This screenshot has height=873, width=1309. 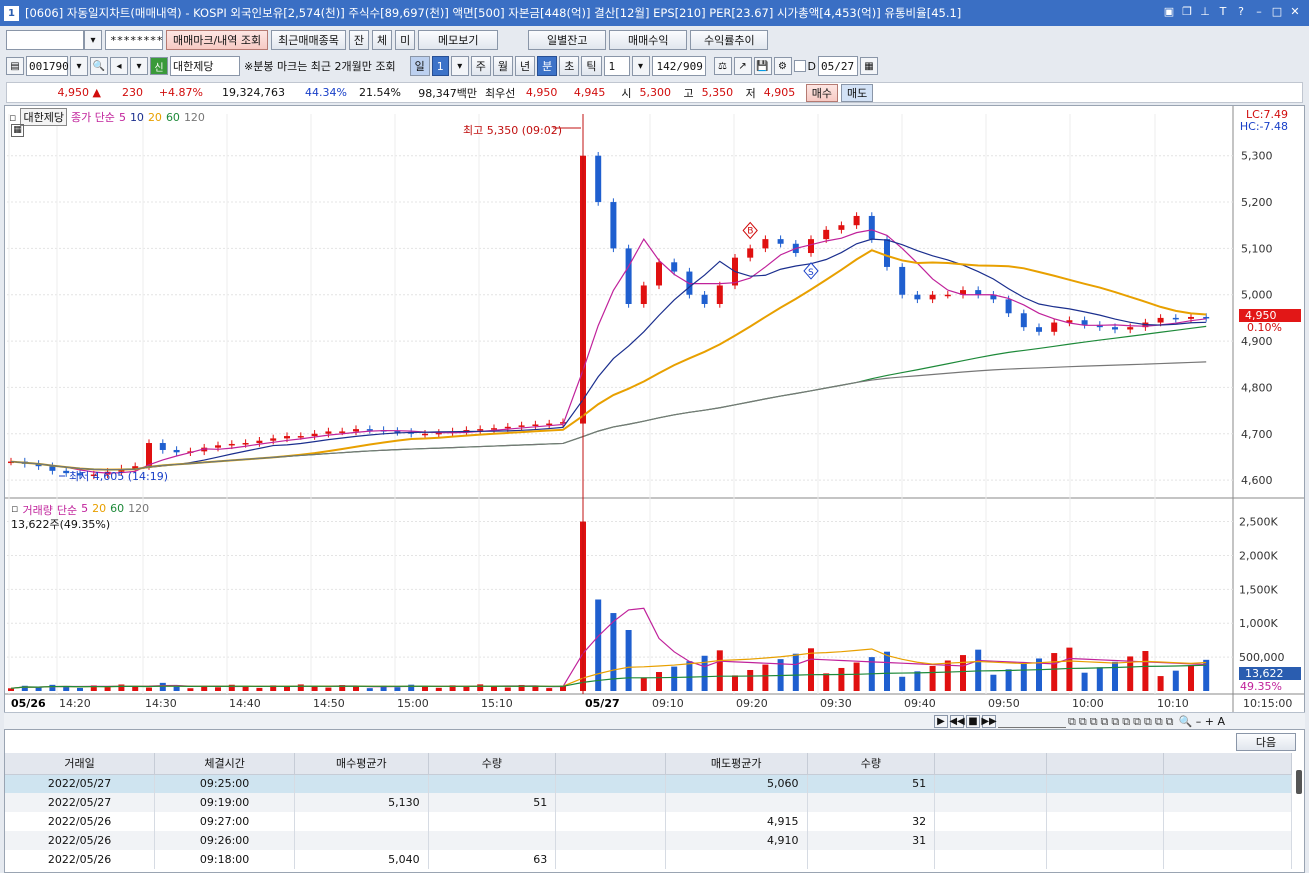 I want to click on period-tick: 틱, so click(x=591, y=66).